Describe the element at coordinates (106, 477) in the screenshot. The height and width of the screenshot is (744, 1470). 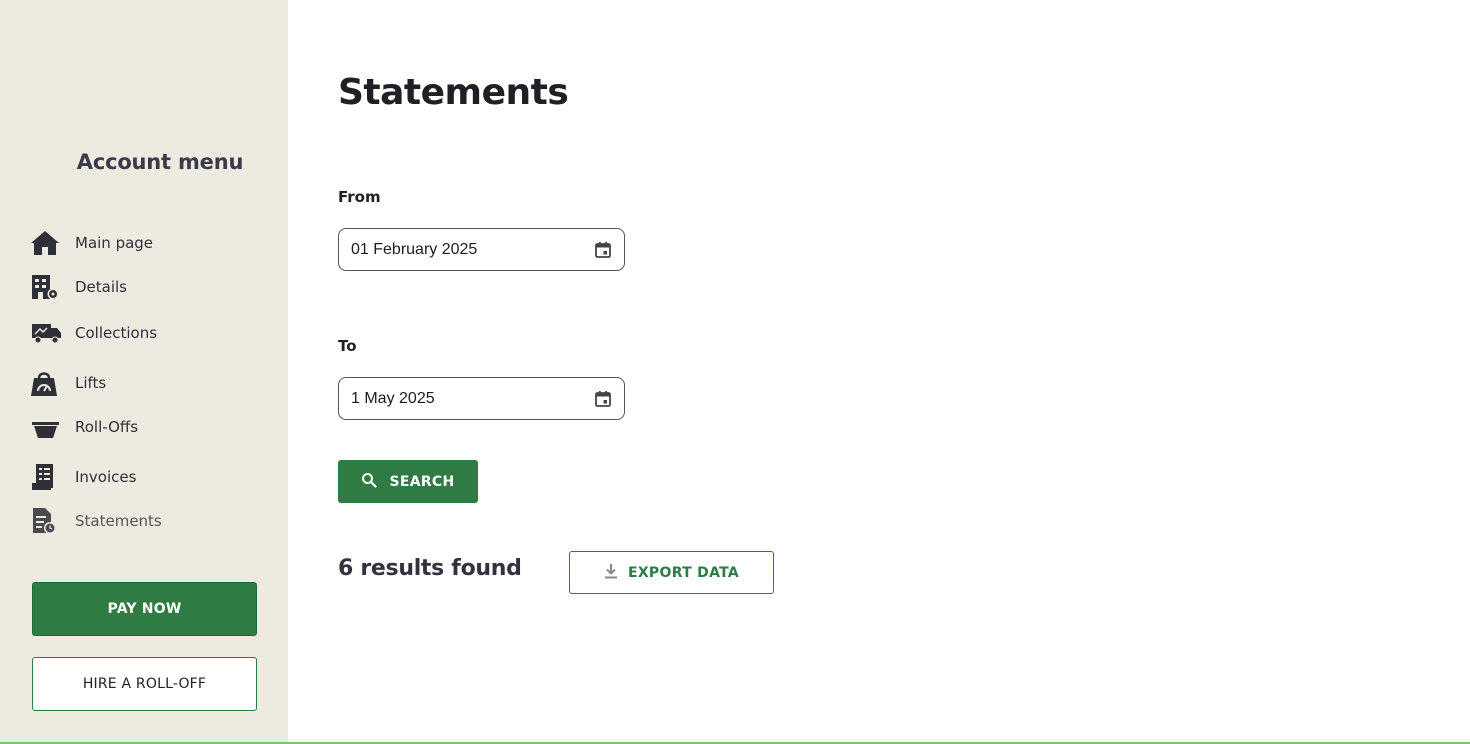
I see `sidebar-item-label: Invoices` at that location.